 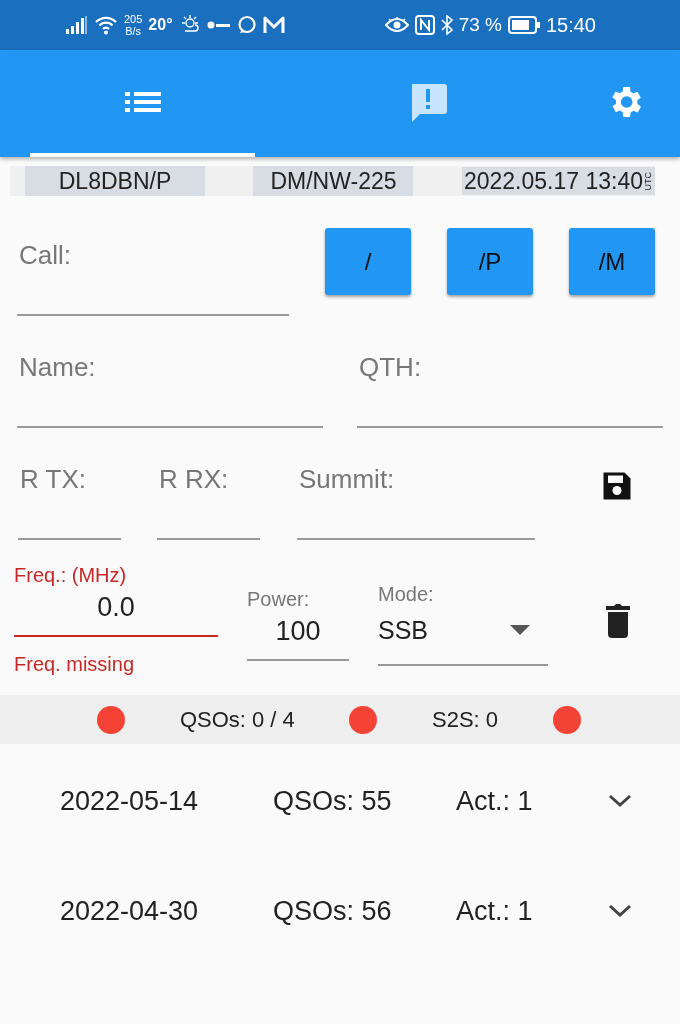 What do you see at coordinates (237, 719) in the screenshot?
I see `summary-count: QSOs: 0 / 4` at bounding box center [237, 719].